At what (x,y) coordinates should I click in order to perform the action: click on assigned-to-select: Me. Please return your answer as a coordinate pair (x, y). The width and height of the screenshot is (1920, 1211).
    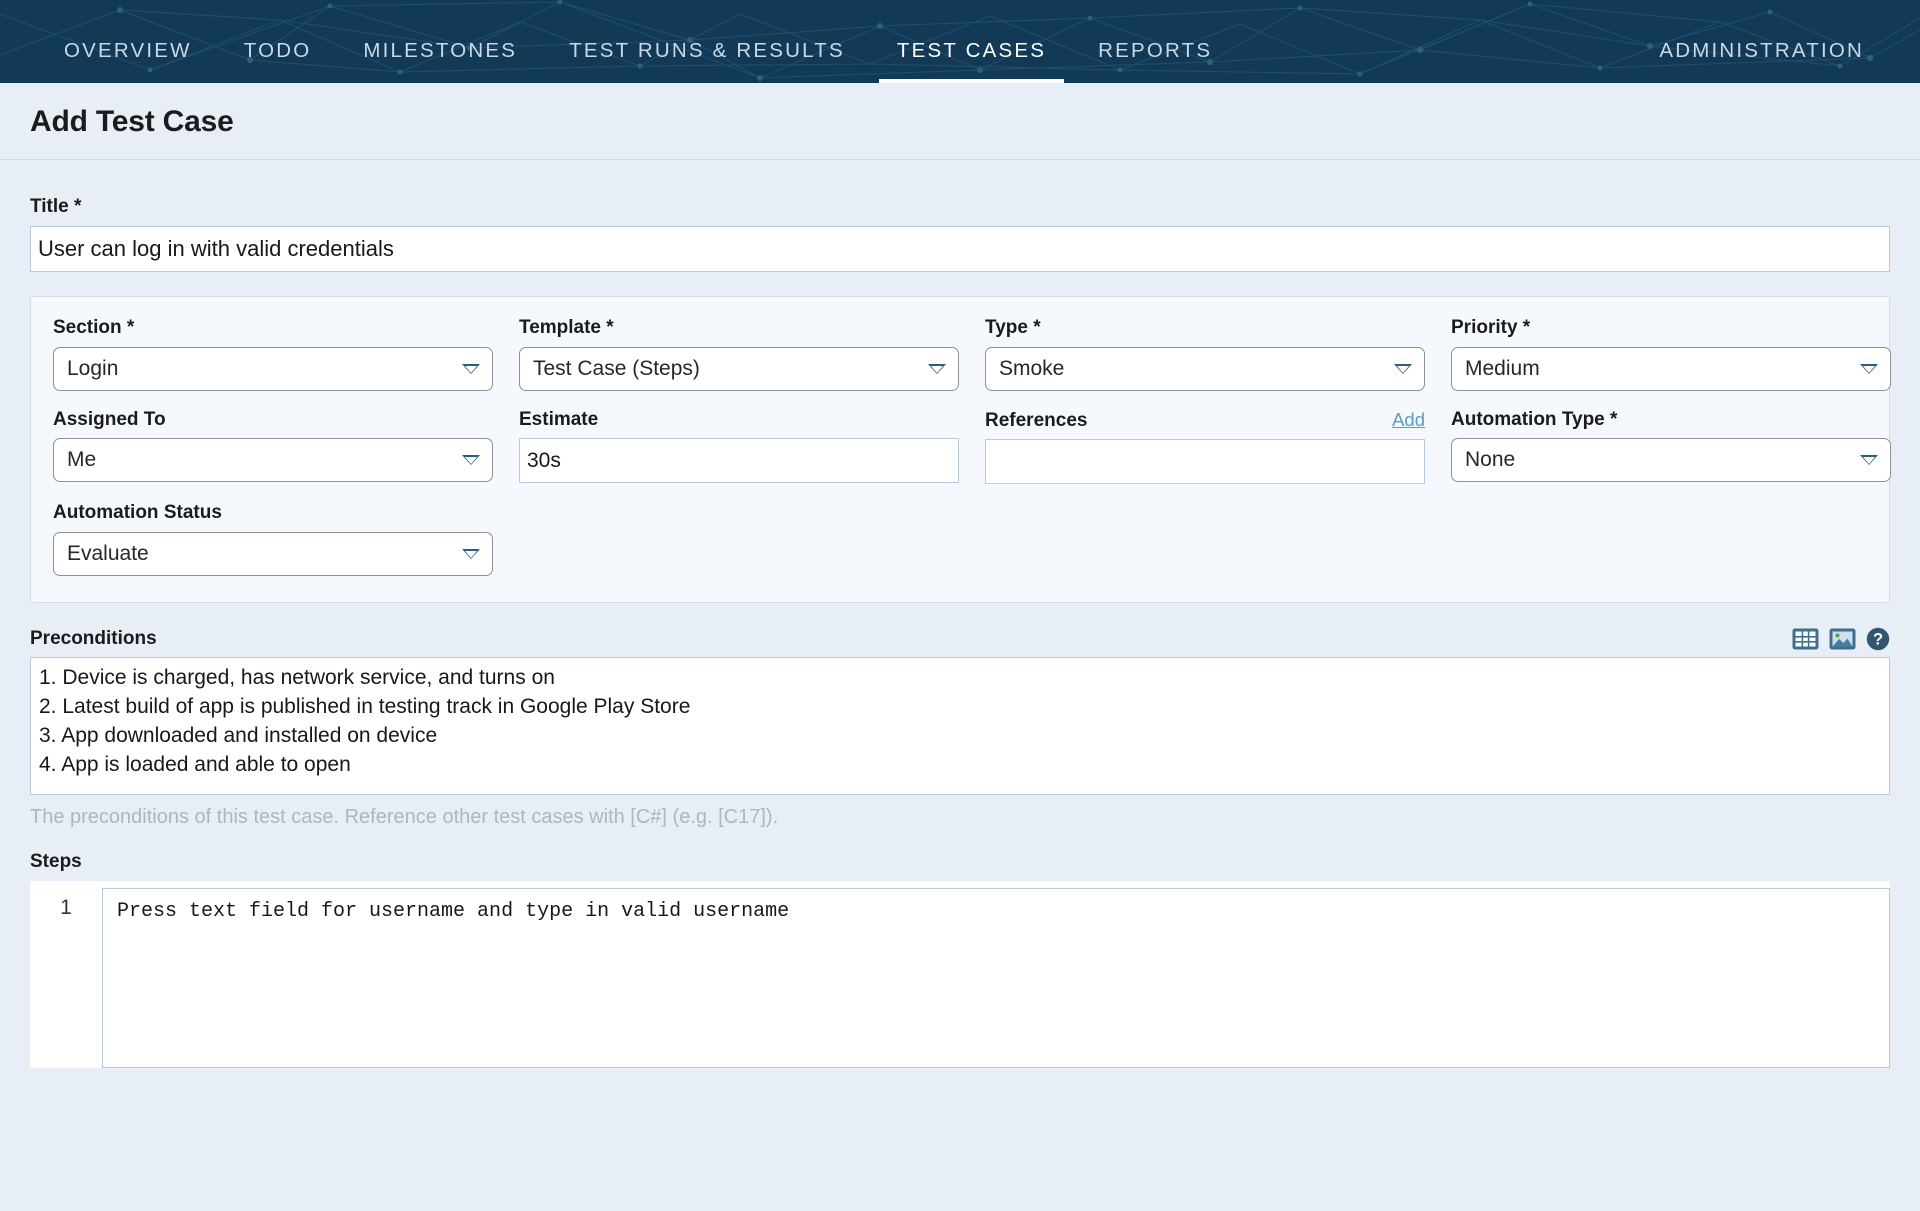
    Looking at the image, I should click on (273, 460).